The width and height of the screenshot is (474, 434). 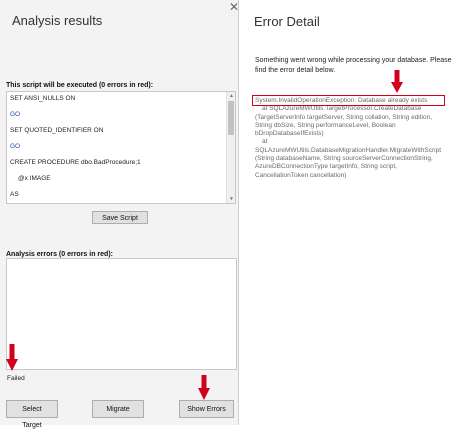 I want to click on script-line: @x IMAGE, so click(x=34, y=178).